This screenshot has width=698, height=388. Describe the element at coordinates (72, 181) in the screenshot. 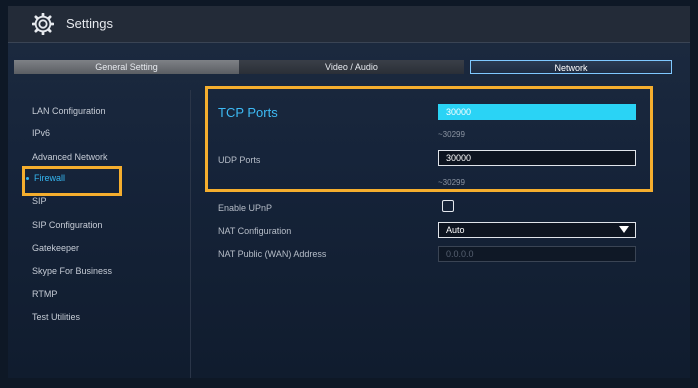

I see `firewall-highlight-box` at that location.